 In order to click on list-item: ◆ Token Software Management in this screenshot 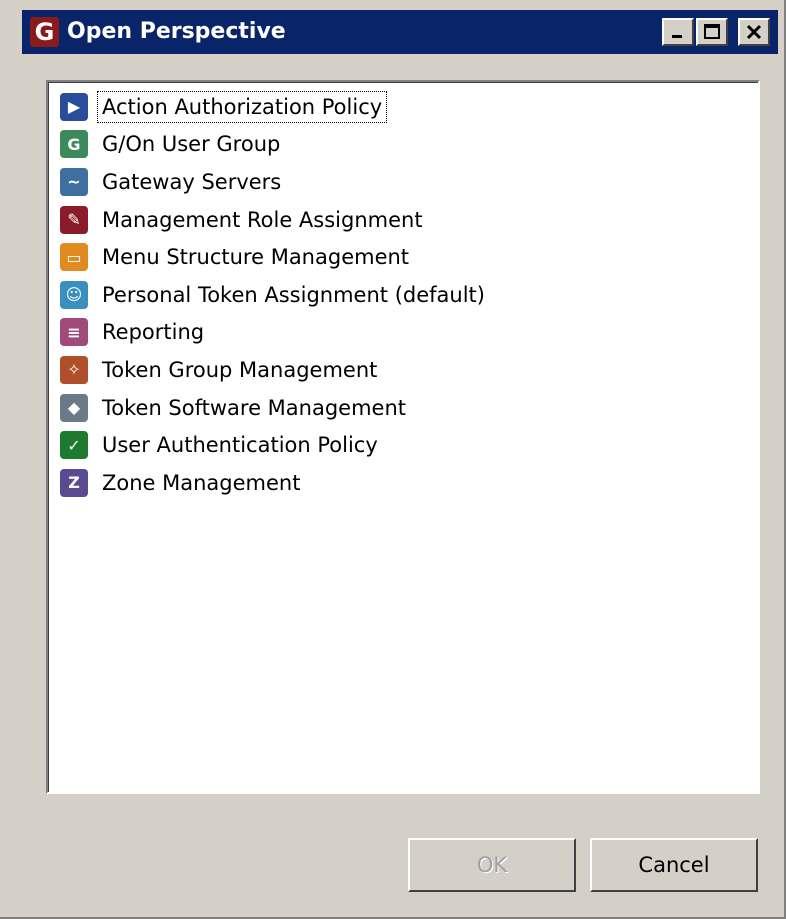, I will do `click(409, 408)`.